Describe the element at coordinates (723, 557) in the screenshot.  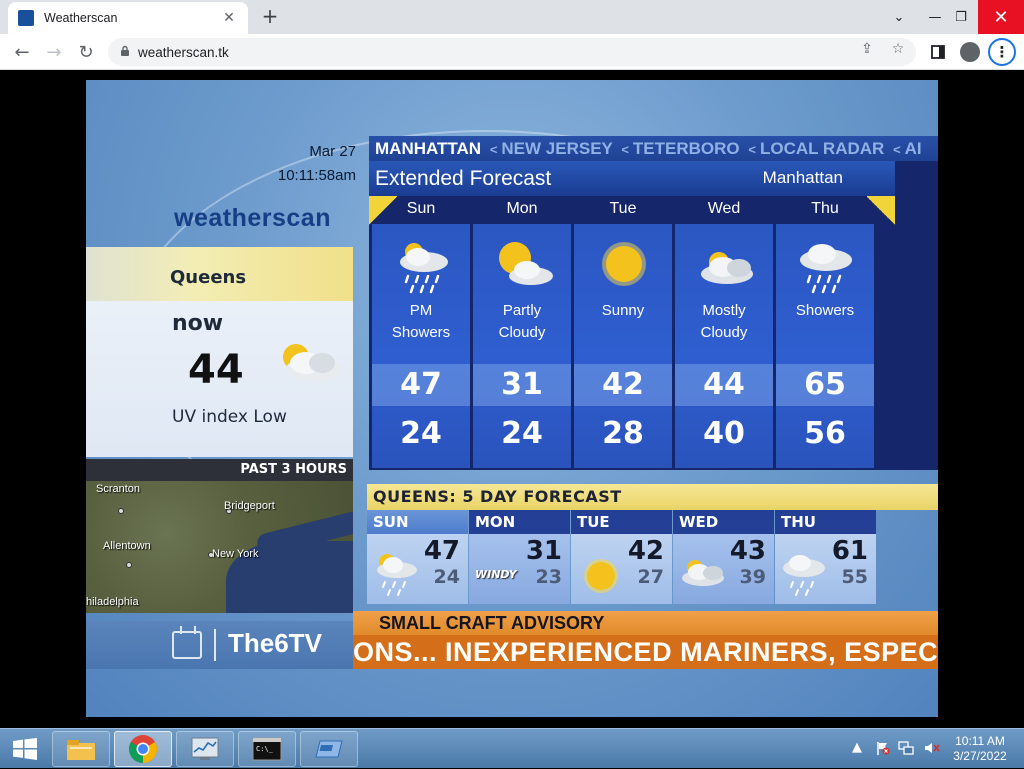
I see `five-day-wed: WED 43 39` at that location.